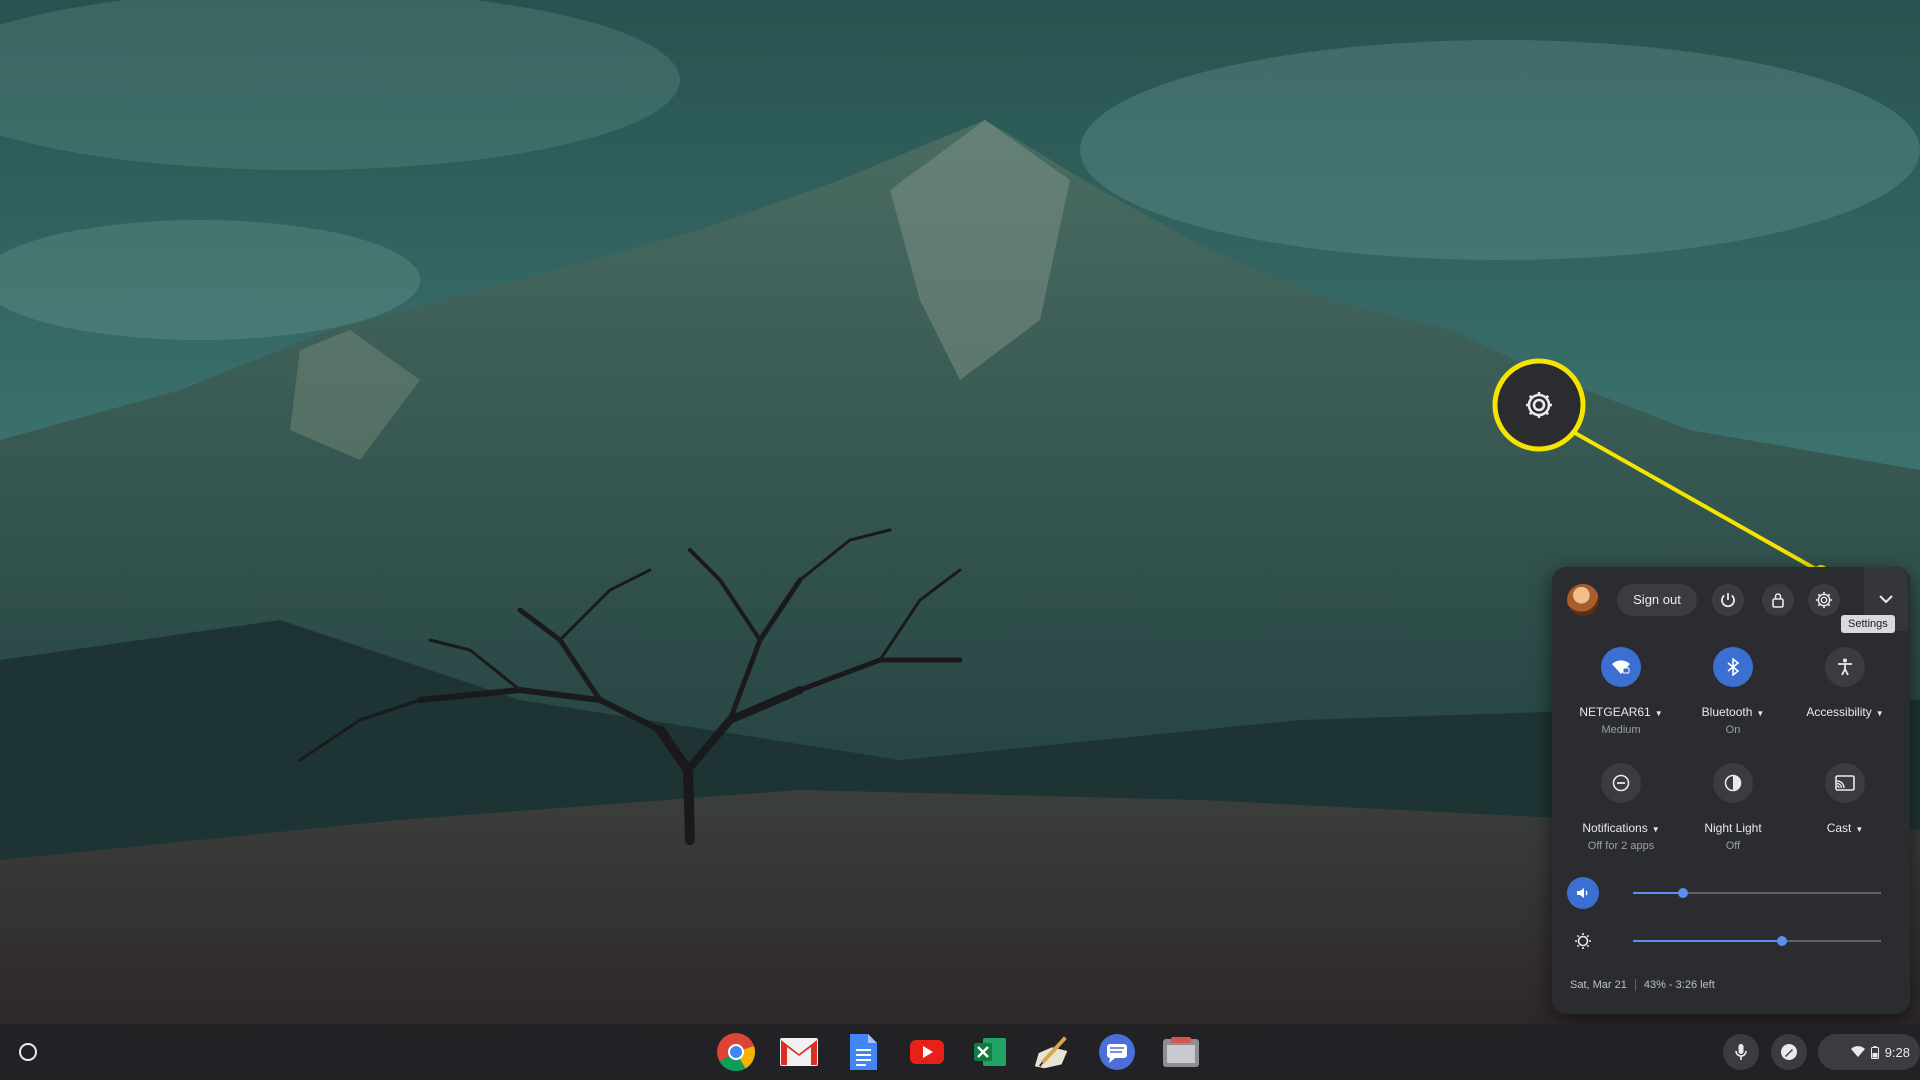 This screenshot has width=1920, height=1080. Describe the element at coordinates (1583, 600) in the screenshot. I see `user-avatar` at that location.